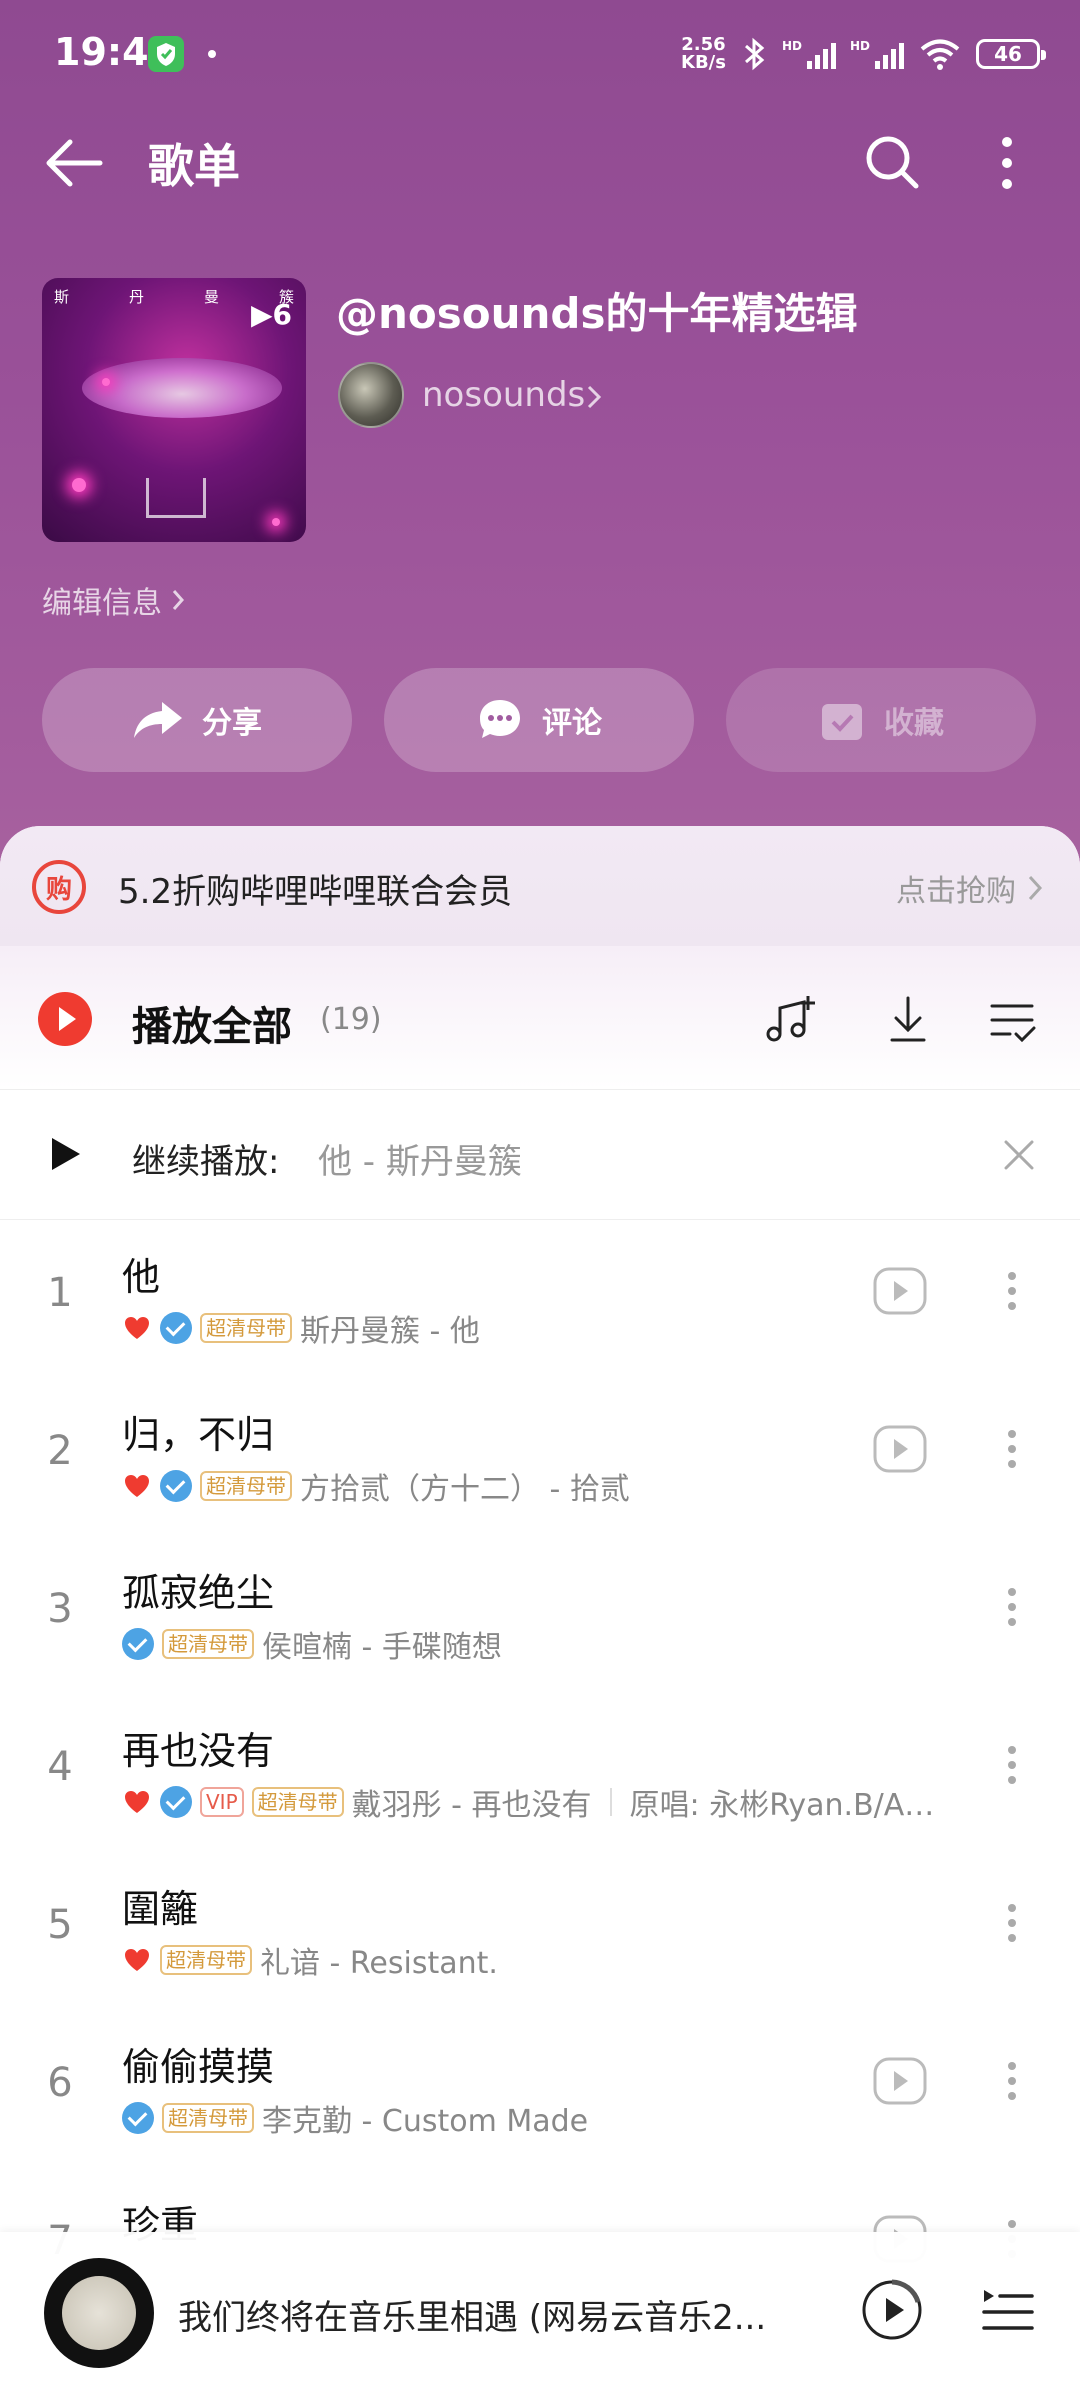 Image resolution: width=1080 pixels, height=2400 pixels. I want to click on continue-playing-row: 继续播放: 他 - 斯丹曼簇, so click(540, 1155).